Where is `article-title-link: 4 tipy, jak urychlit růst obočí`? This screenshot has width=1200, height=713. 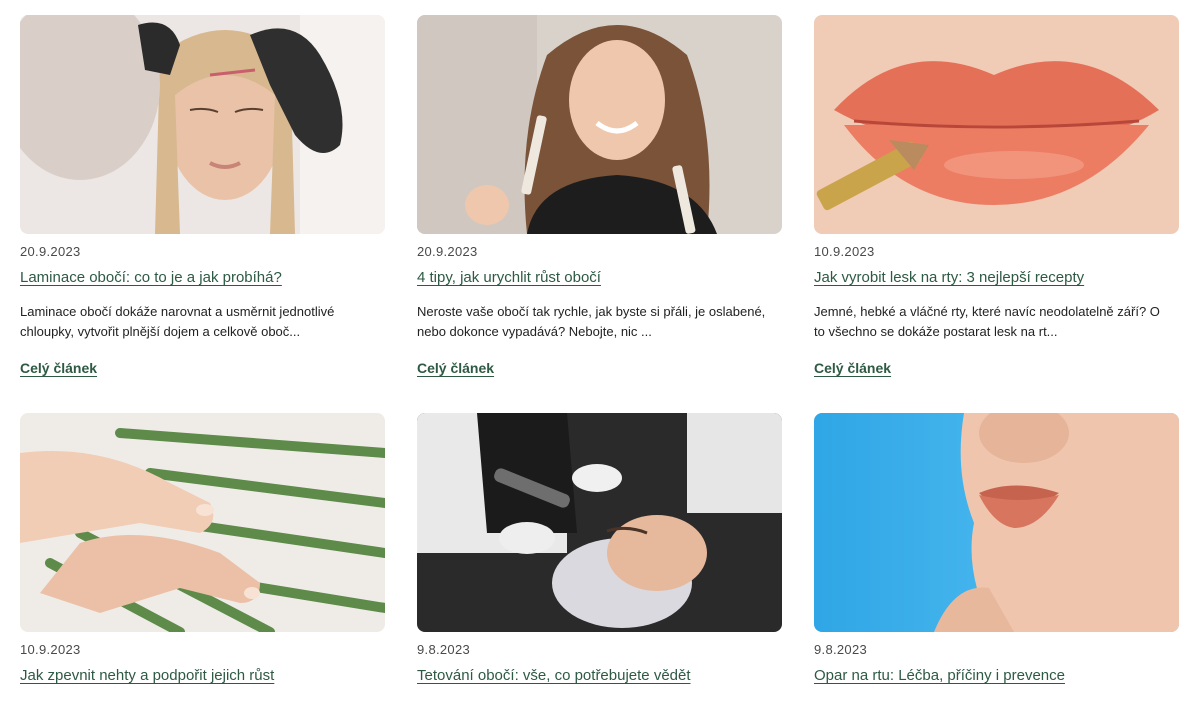
article-title-link: 4 tipy, jak urychlit růst obočí is located at coordinates (599, 278).